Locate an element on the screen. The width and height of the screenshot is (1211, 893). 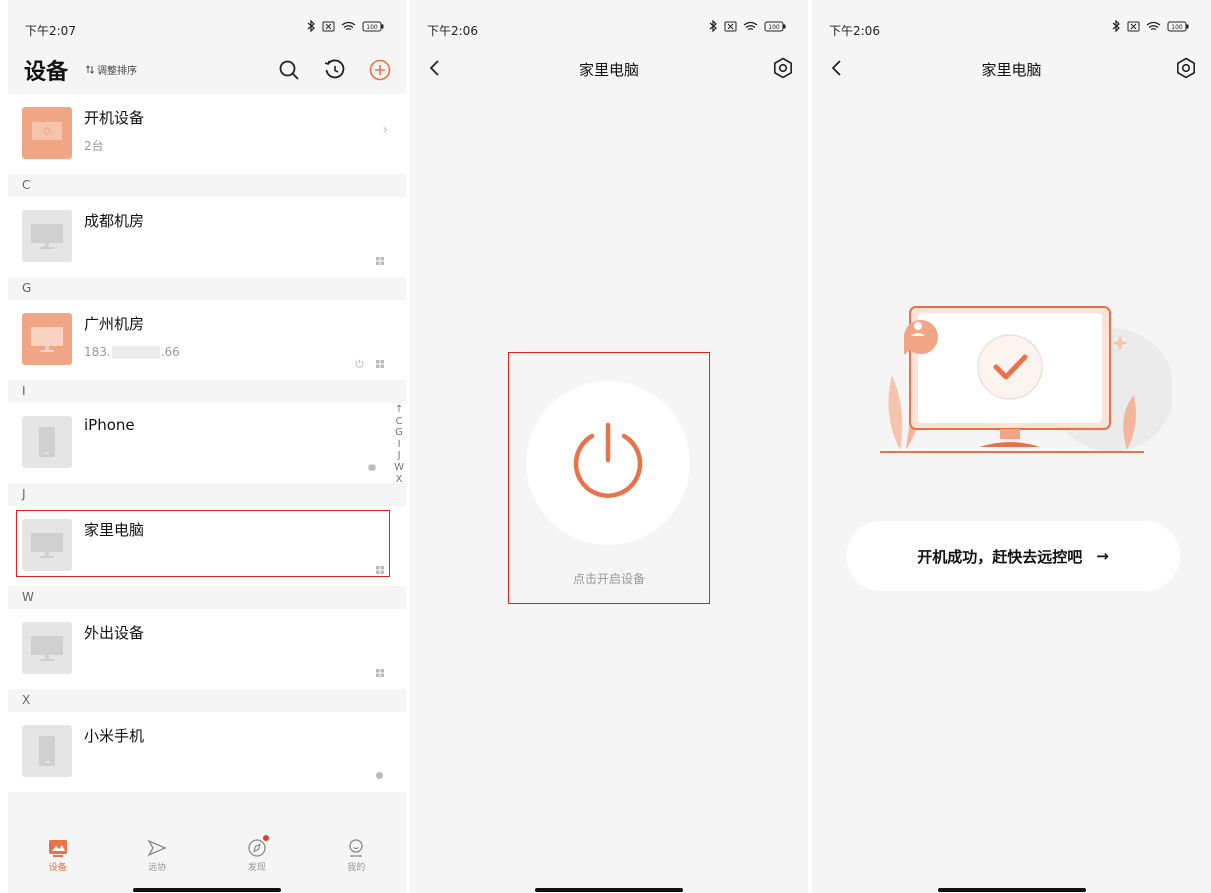
alphabet-index: ↑ C G I J W X is located at coordinates (399, 444).